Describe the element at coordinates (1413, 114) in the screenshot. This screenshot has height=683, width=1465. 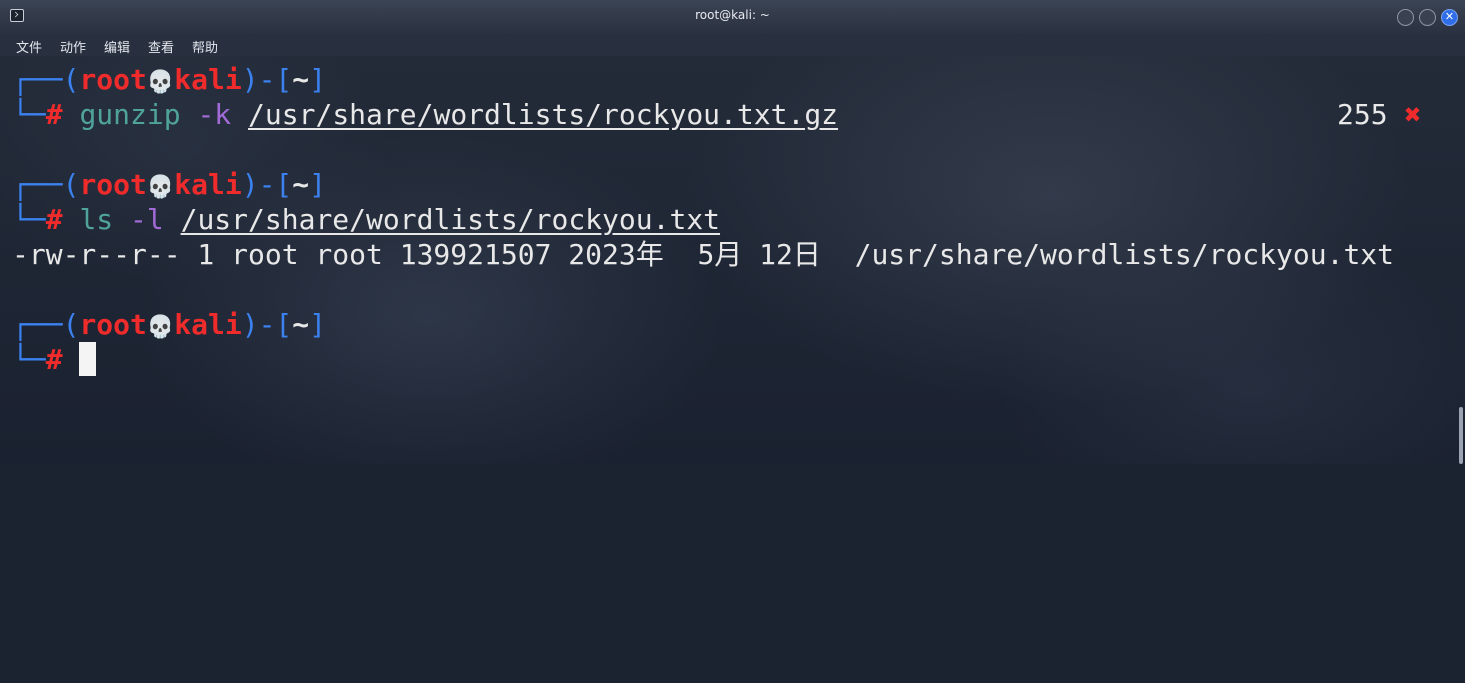
I see `error-icon: ✖` at that location.